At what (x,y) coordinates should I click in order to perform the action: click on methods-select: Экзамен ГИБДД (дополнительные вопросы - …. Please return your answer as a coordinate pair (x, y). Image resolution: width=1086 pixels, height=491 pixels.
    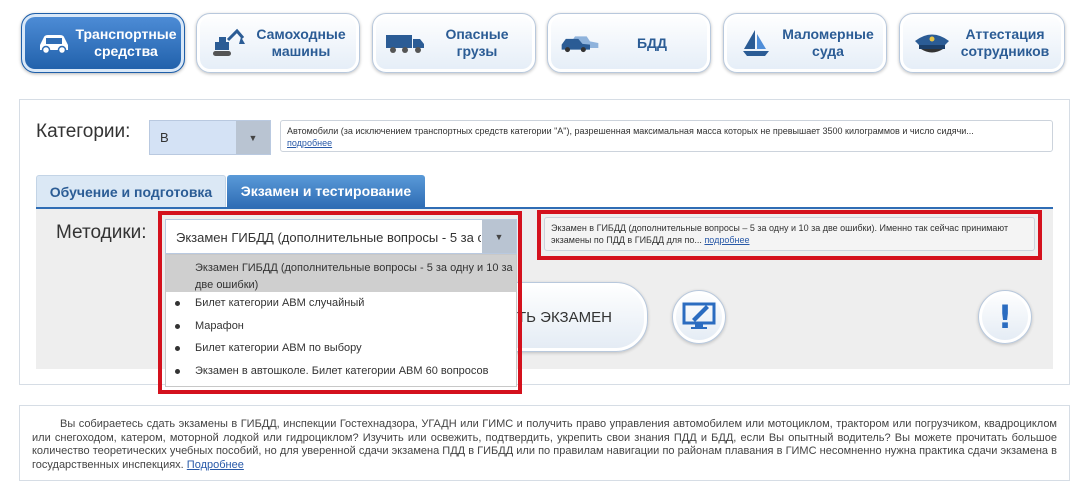
    Looking at the image, I should click on (341, 236).